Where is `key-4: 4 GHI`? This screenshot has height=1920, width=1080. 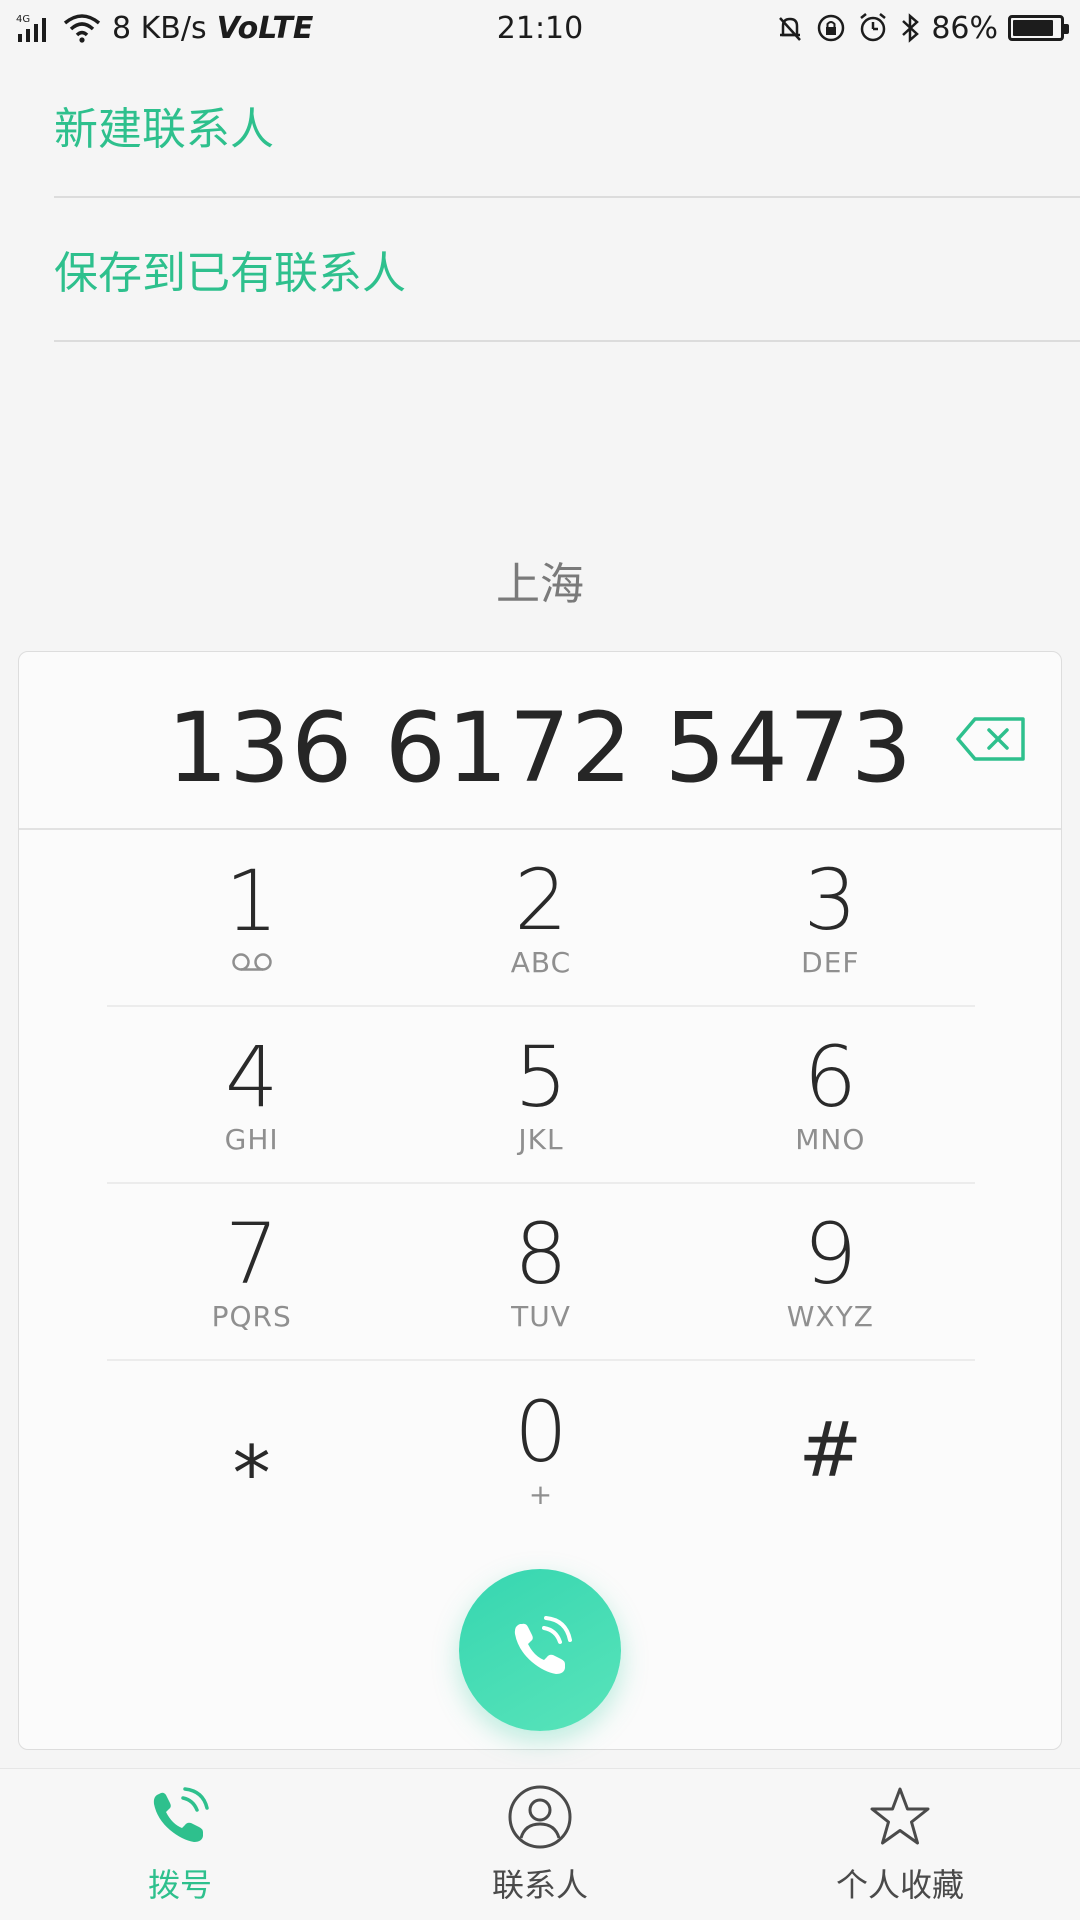 key-4: 4 GHI is located at coordinates (251, 1094).